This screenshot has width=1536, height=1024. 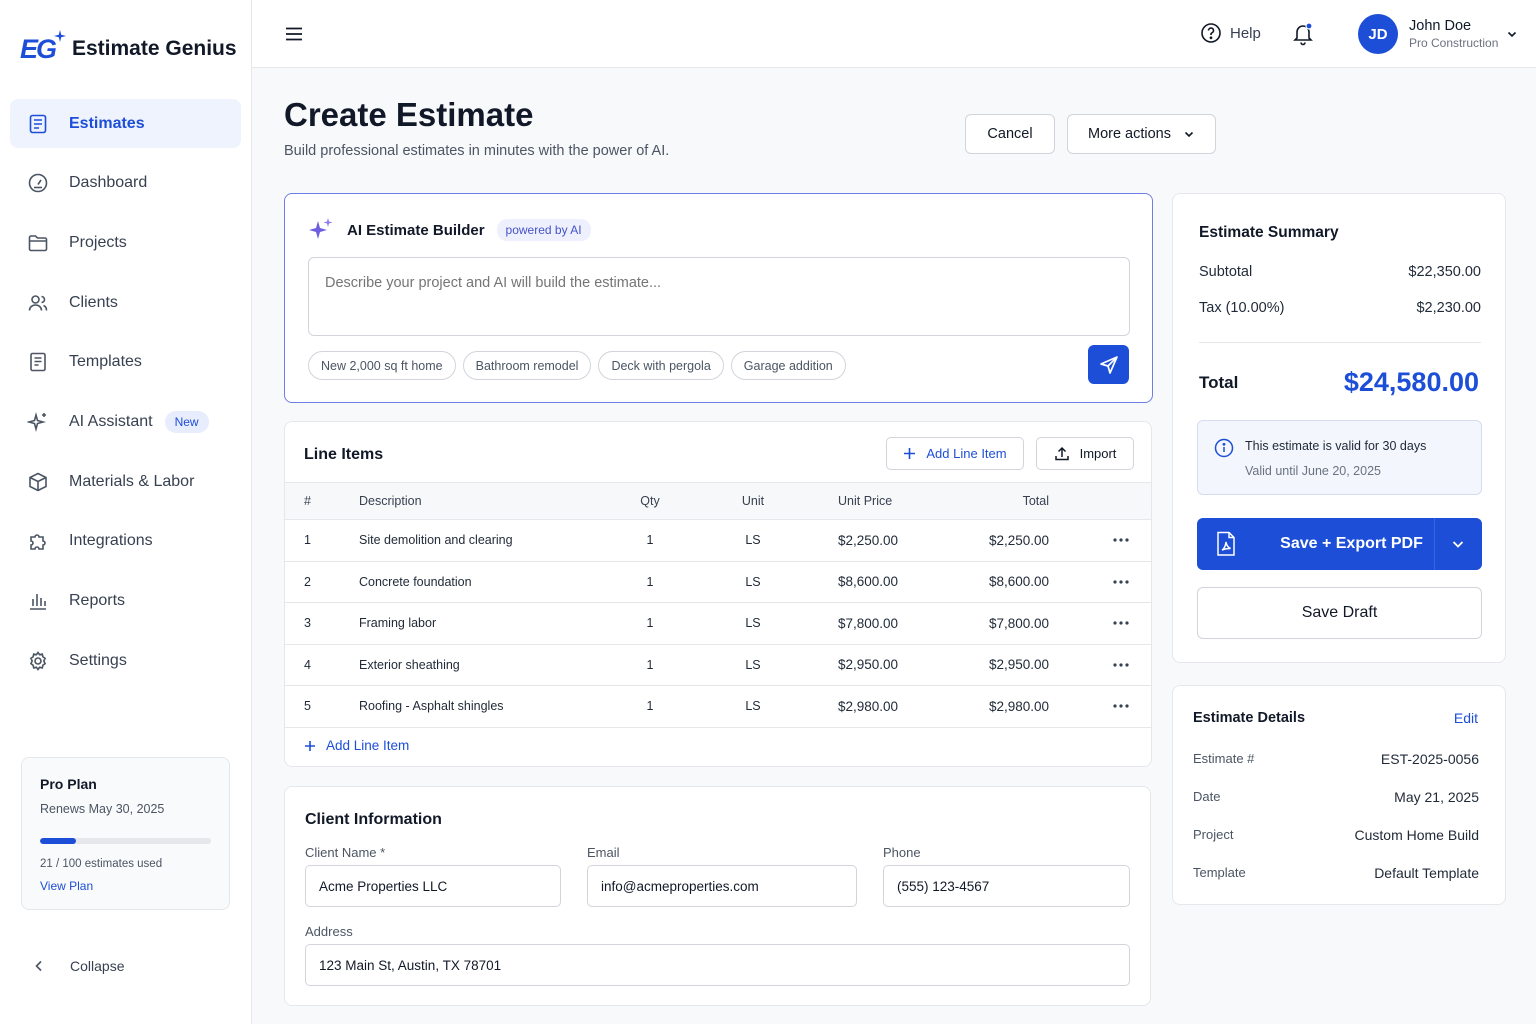 I want to click on detail-label: Template, so click(x=1219, y=872).